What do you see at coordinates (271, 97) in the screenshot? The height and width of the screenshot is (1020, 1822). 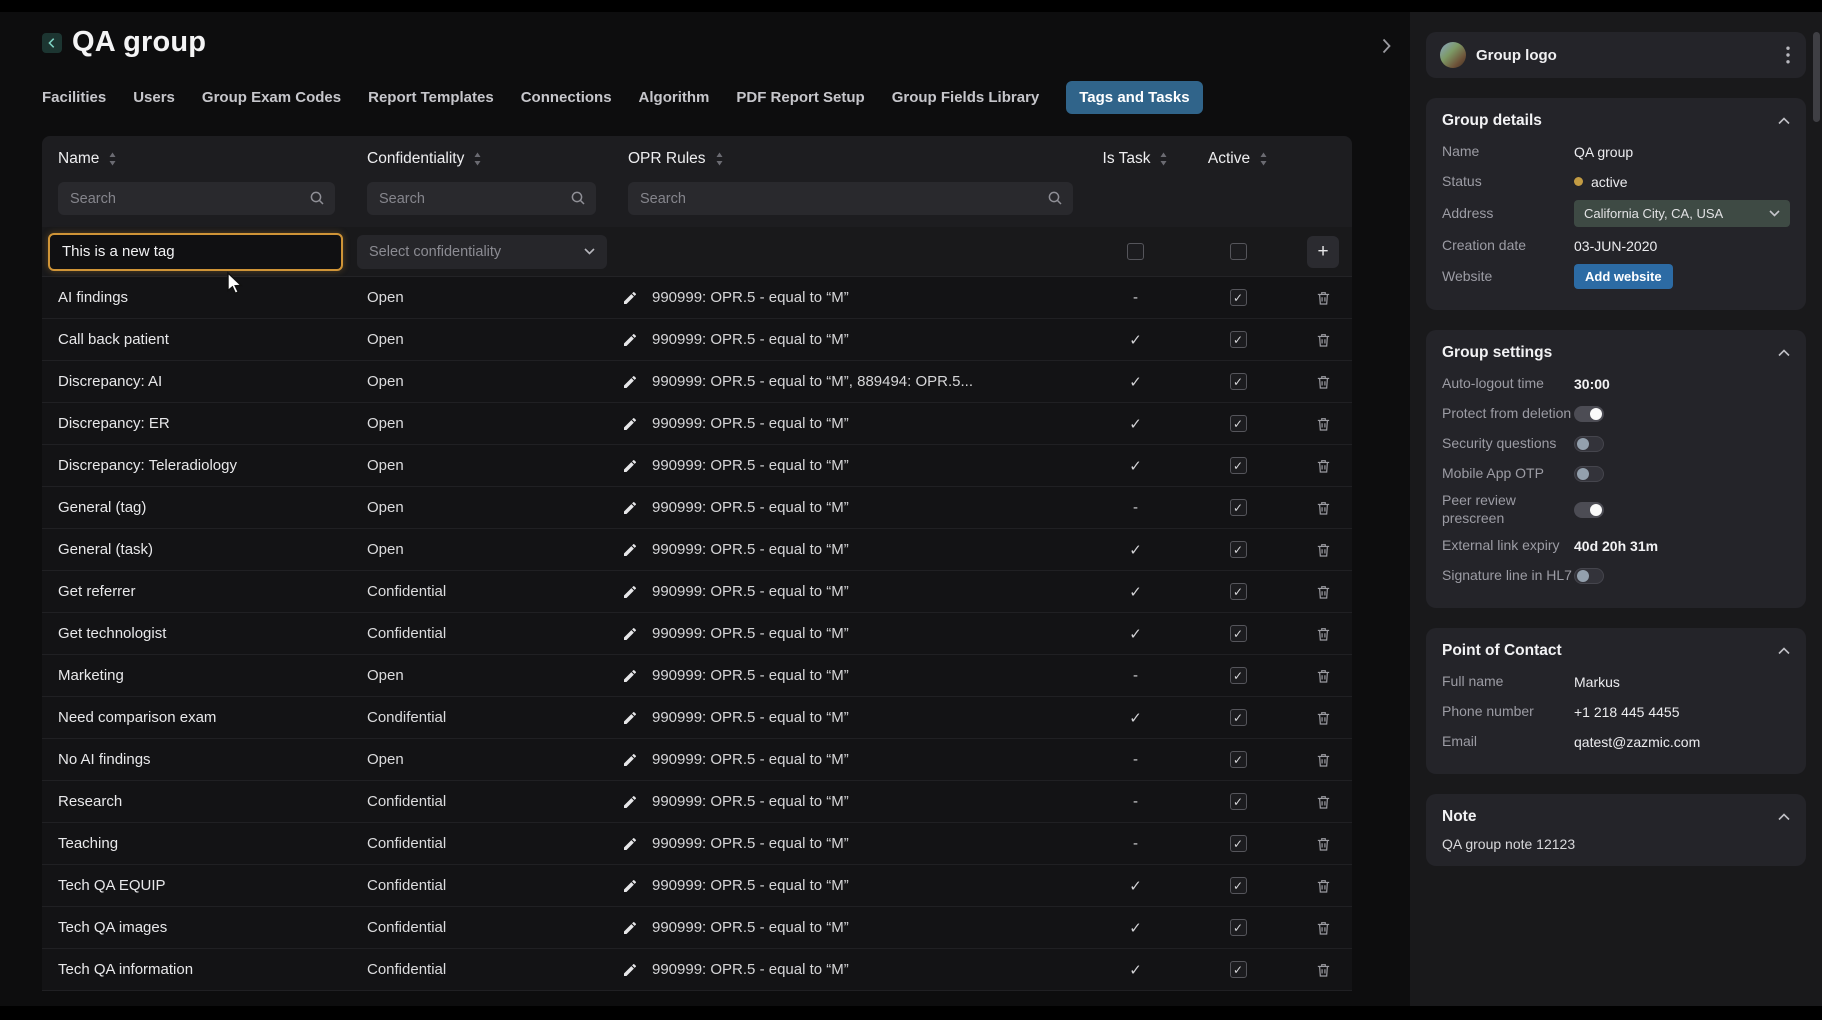 I see `tab-group-exam-codes: Group Exam Codes` at bounding box center [271, 97].